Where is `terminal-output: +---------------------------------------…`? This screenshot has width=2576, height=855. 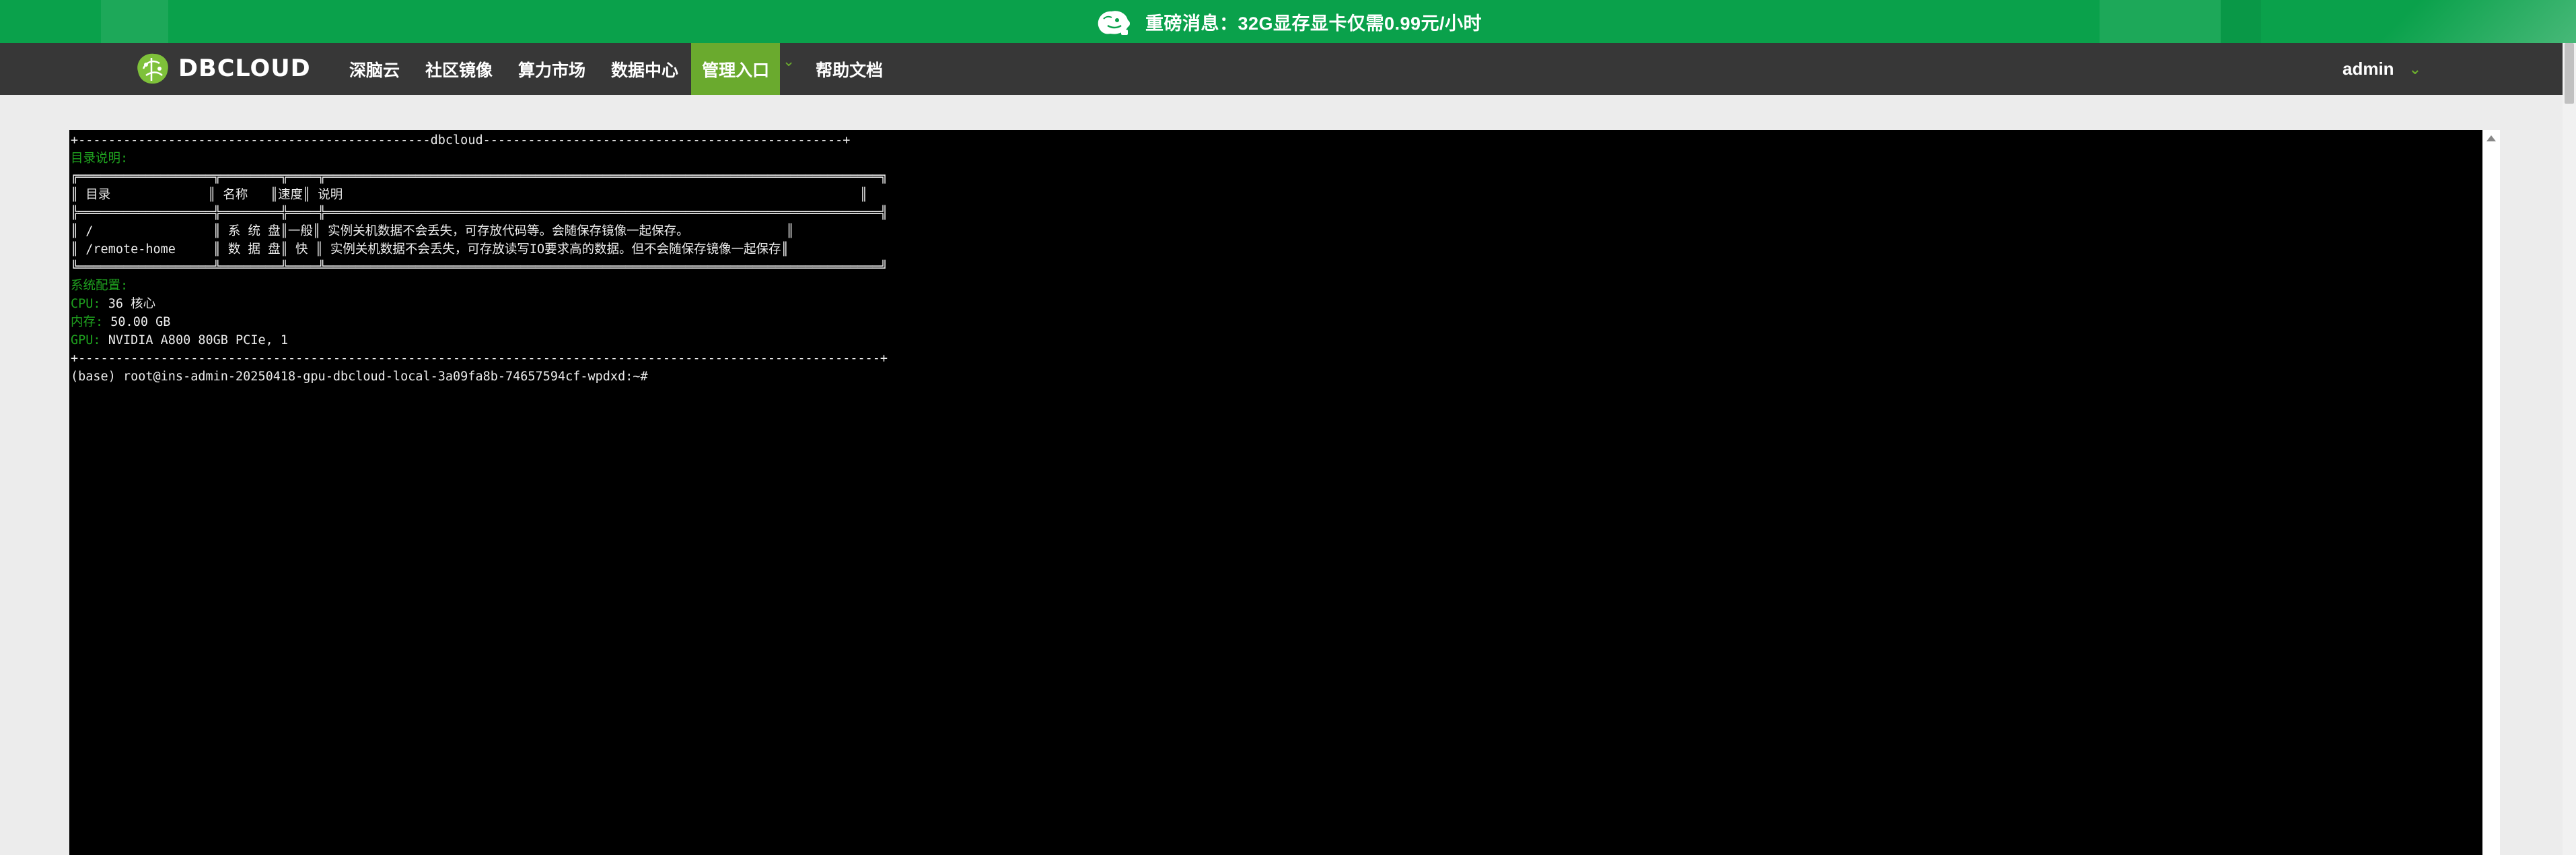 terminal-output: +---------------------------------------… is located at coordinates (479, 258).